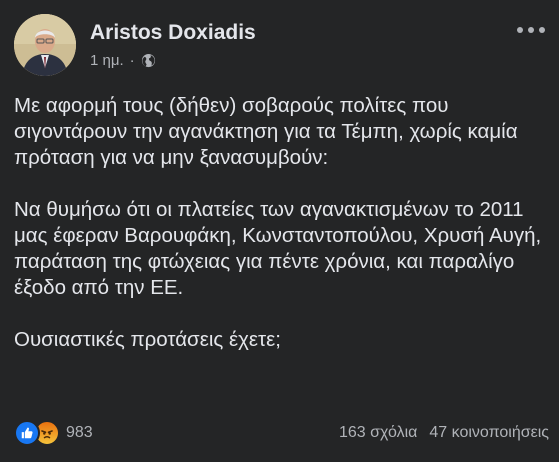 Image resolution: width=559 pixels, height=462 pixels. Describe the element at coordinates (107, 60) in the screenshot. I see `post-time: 1 ημ.` at that location.